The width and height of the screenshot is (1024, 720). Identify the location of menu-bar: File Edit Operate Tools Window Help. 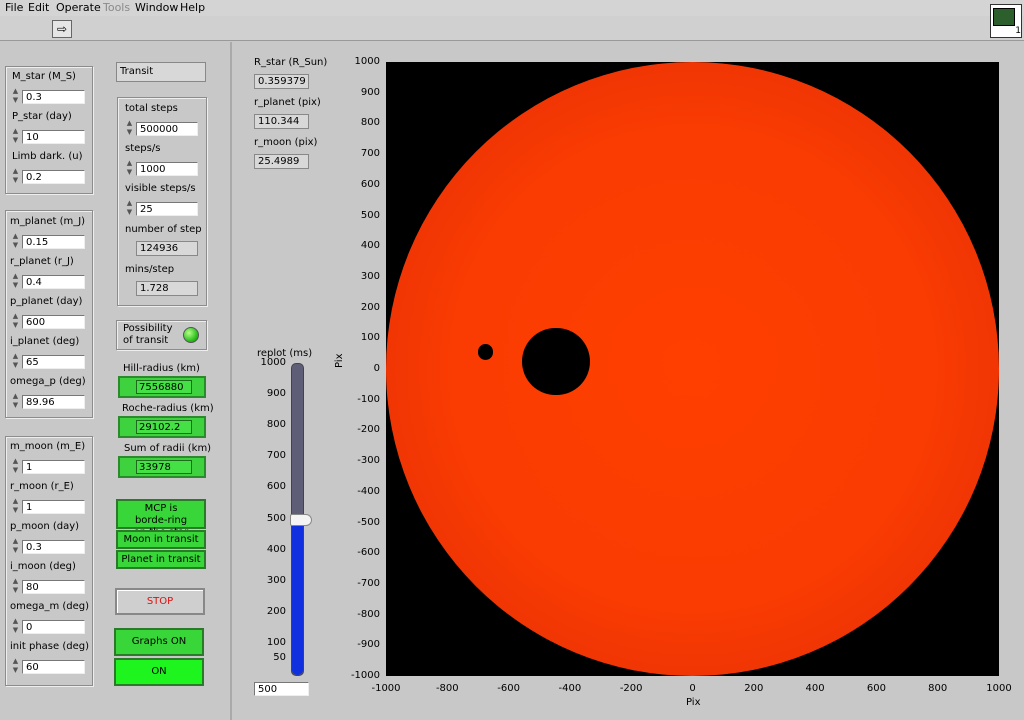
(512, 8).